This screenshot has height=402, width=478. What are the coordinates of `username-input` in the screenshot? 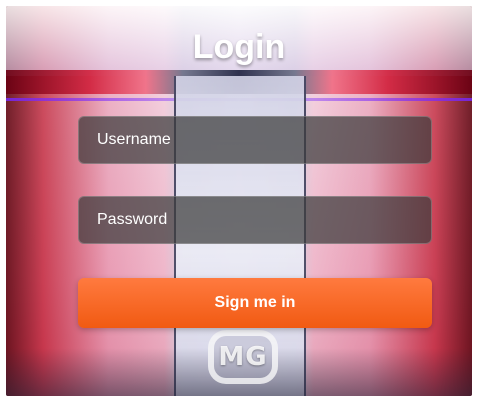 It's located at (255, 140).